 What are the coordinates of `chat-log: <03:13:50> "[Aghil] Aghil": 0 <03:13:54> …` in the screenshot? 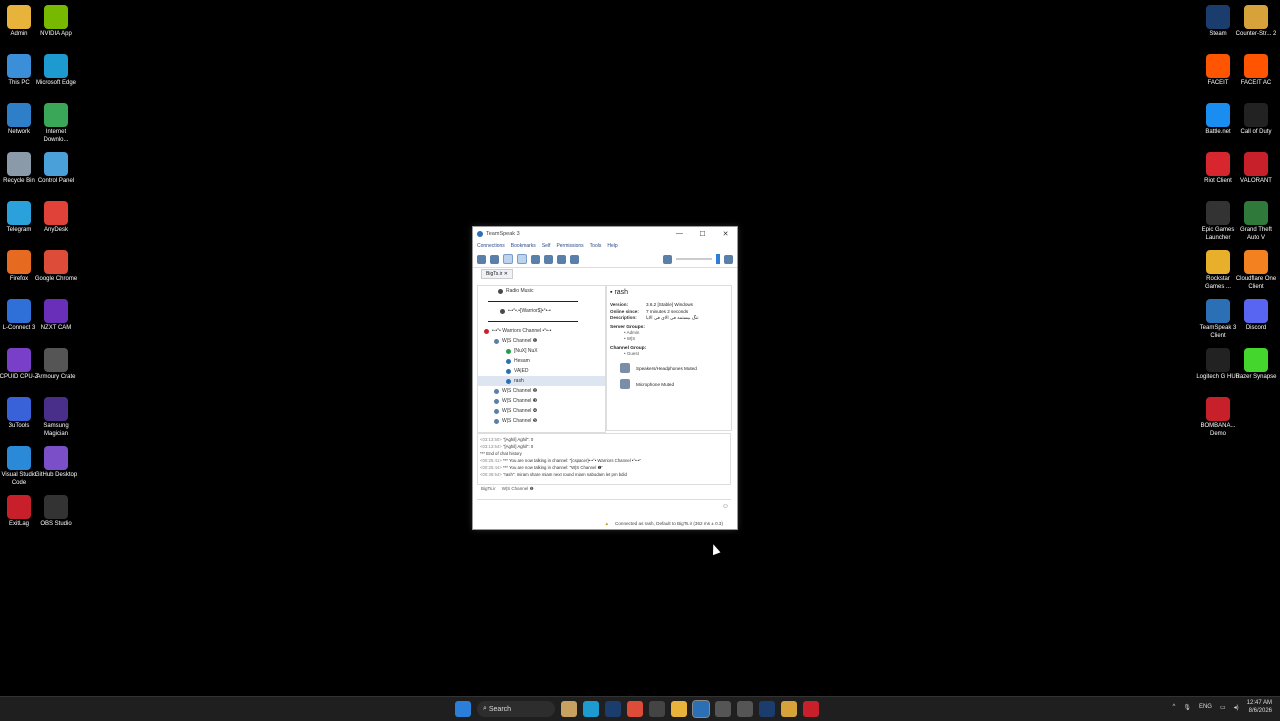 It's located at (604, 459).